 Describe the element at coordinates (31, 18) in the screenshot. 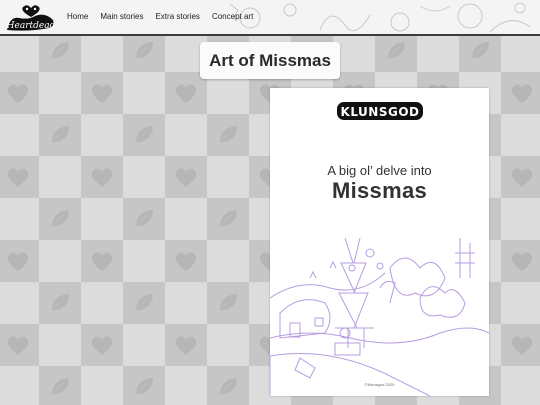

I see `heart-eyes-logo: Heartdead` at that location.